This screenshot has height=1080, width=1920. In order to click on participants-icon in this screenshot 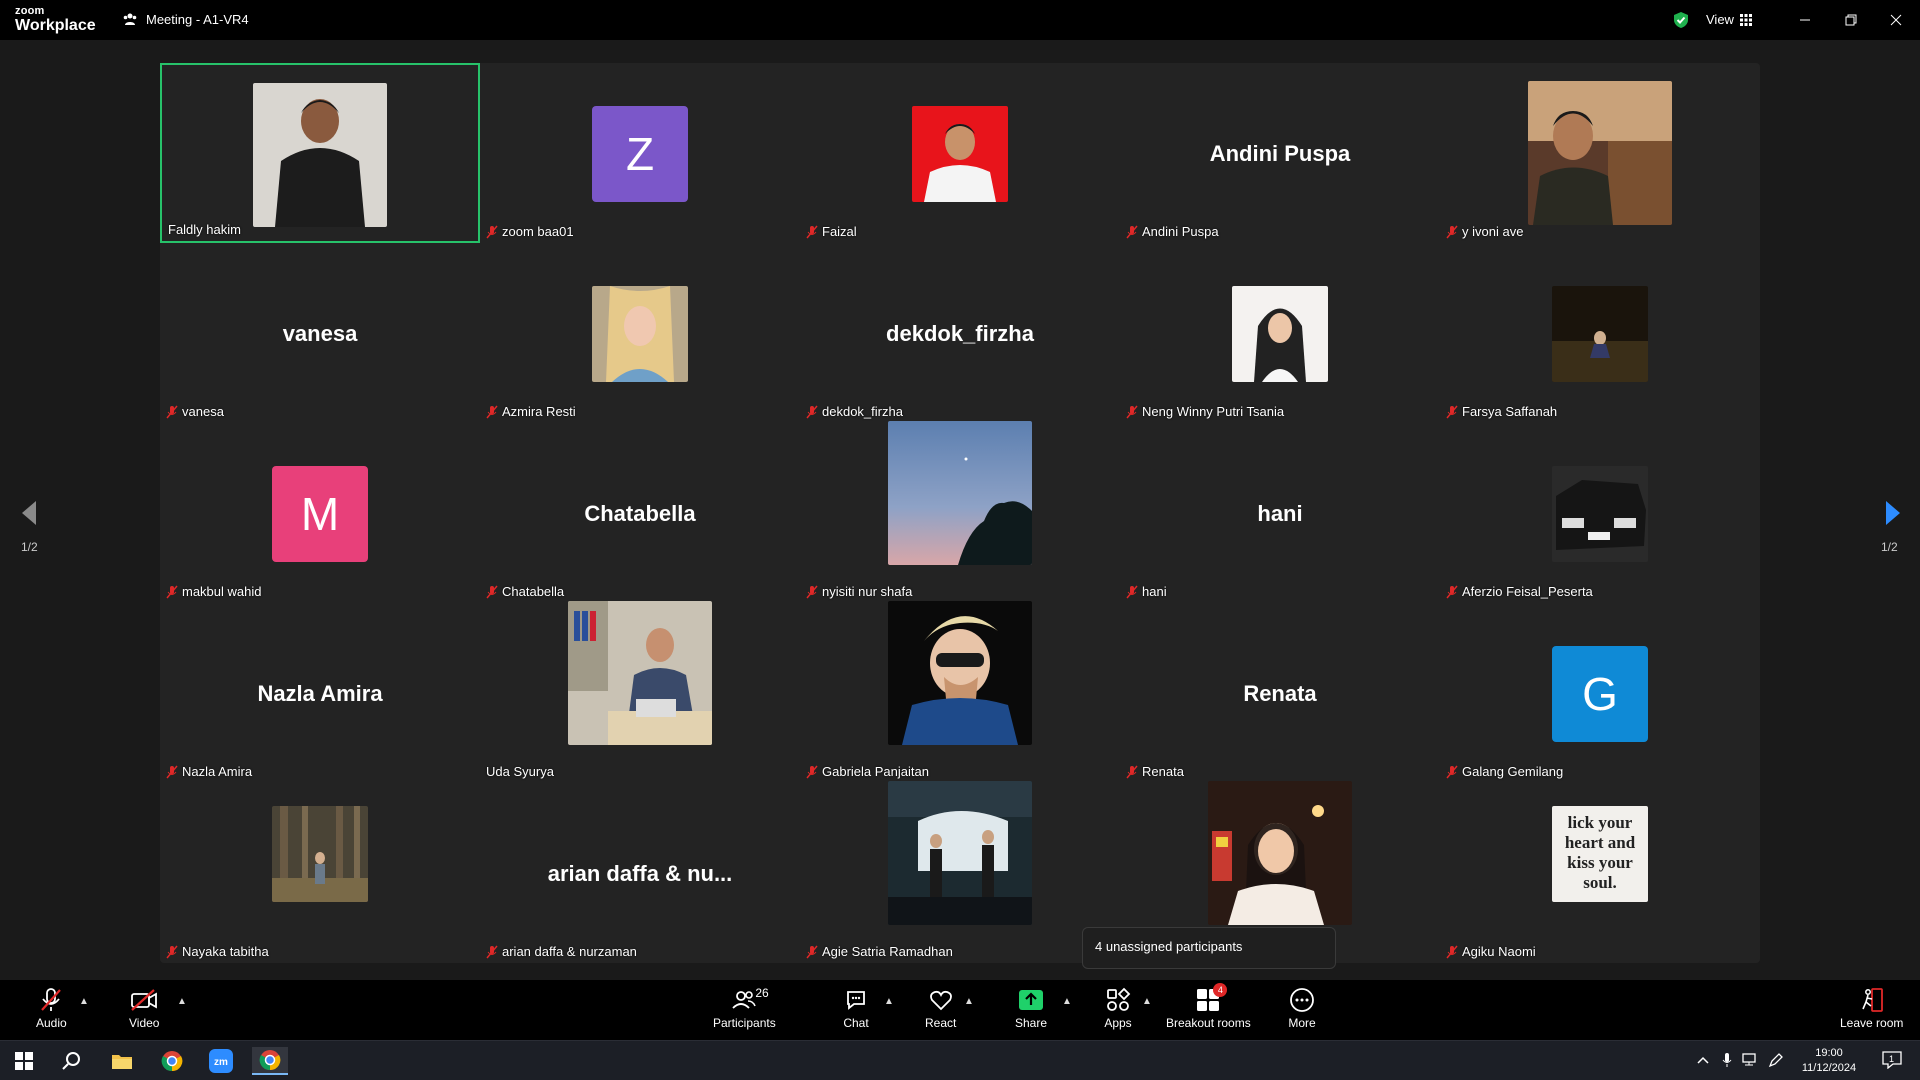, I will do `click(744, 1000)`.